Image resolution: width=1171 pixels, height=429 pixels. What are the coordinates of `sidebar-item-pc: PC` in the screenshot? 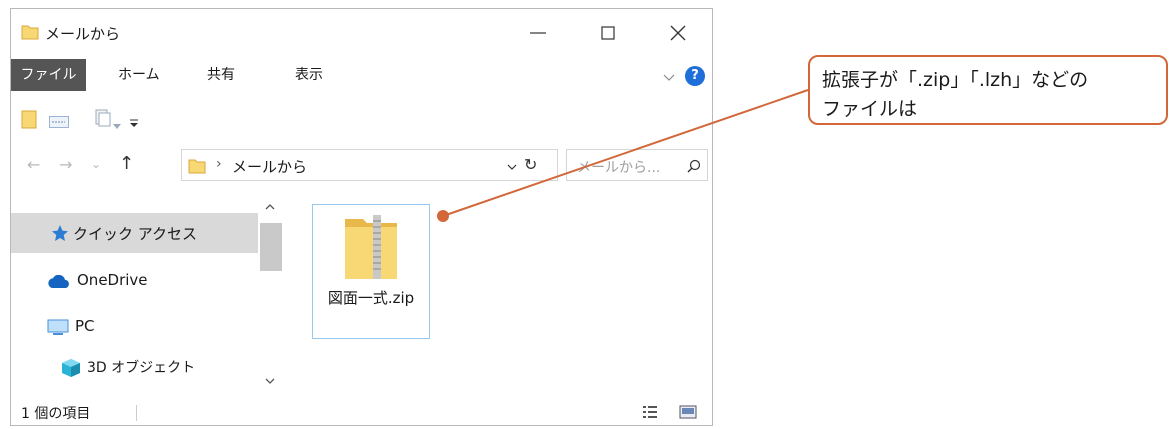 It's located at (134, 327).